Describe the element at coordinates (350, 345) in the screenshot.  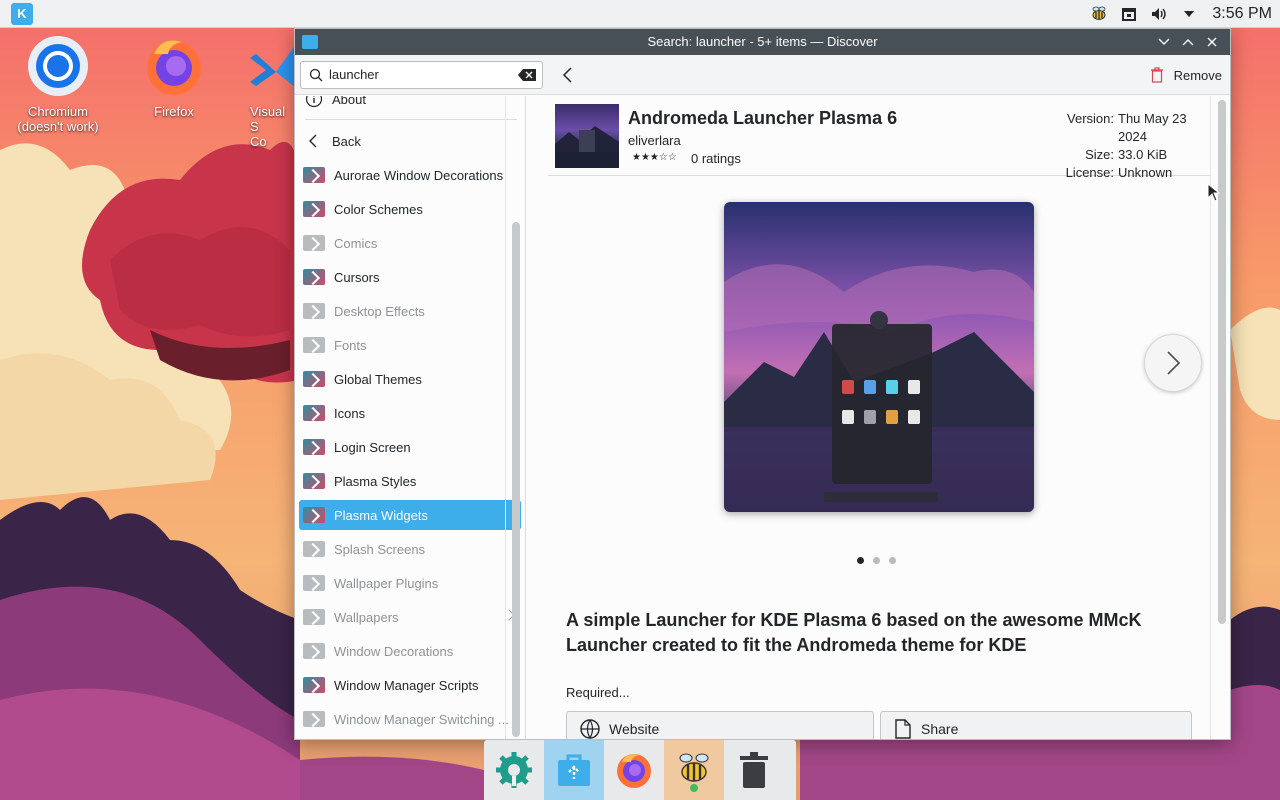
I see `sidebar-item-label: Fonts` at that location.